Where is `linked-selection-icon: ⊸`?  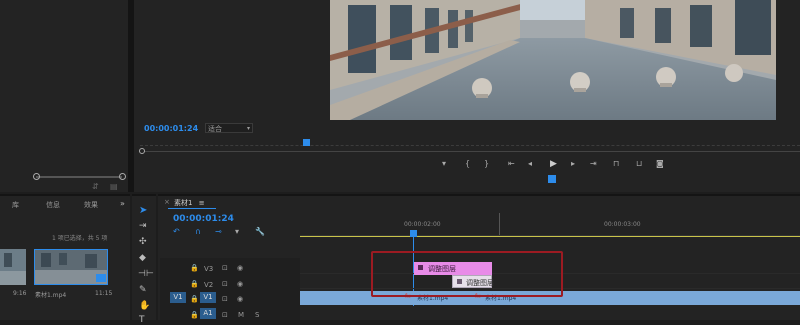 linked-selection-icon: ⊸ is located at coordinates (218, 231).